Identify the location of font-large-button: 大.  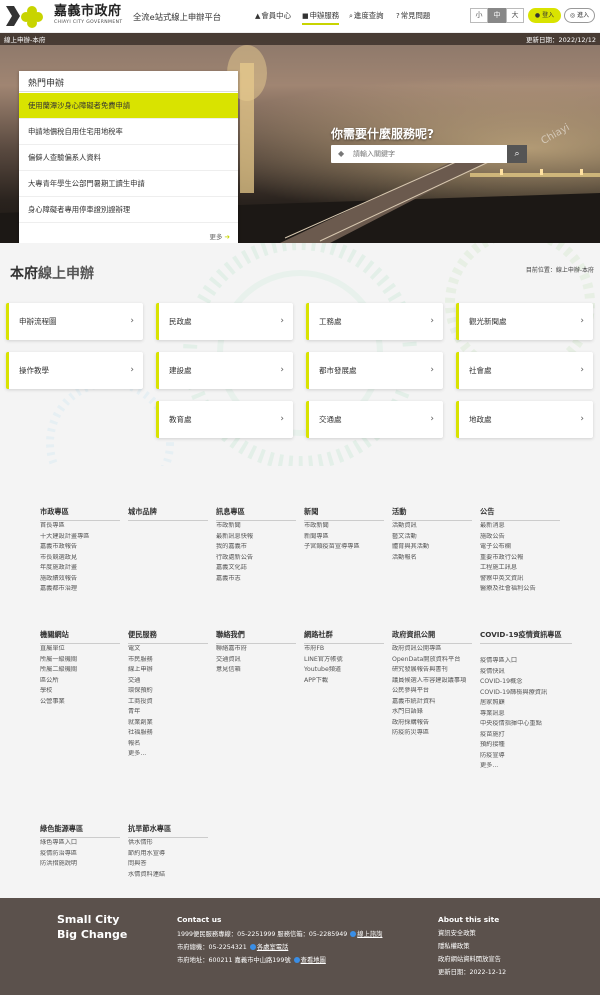
(515, 15).